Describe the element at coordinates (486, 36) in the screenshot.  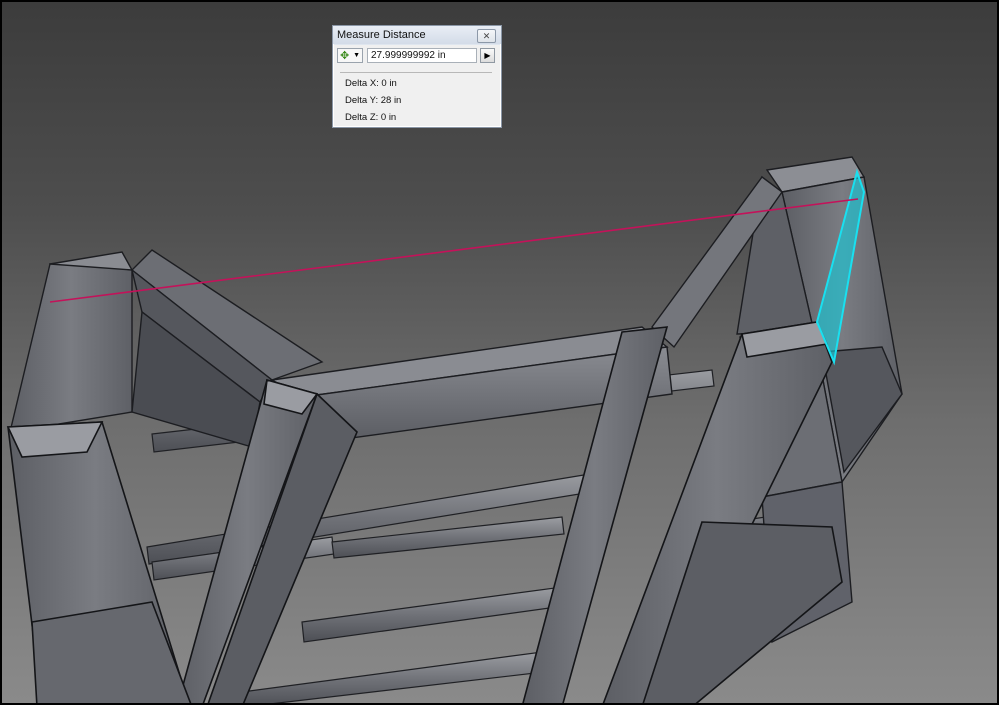
I see `close-icon: ✕` at that location.